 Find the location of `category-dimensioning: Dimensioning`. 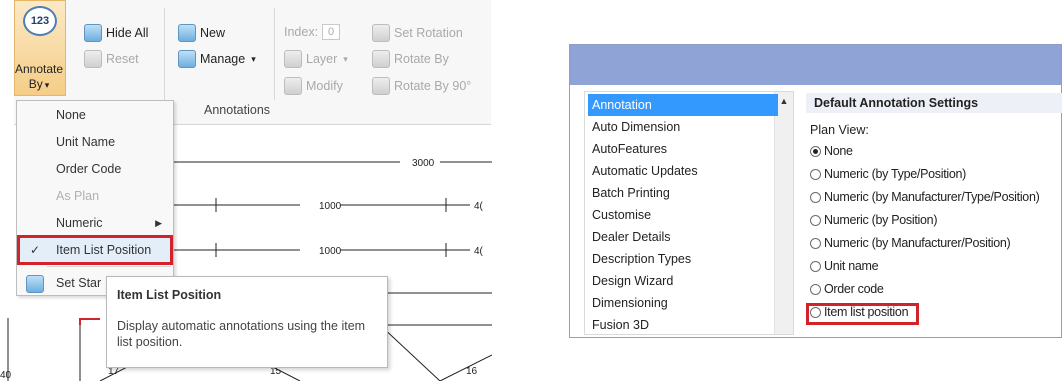

category-dimensioning: Dimensioning is located at coordinates (685, 303).